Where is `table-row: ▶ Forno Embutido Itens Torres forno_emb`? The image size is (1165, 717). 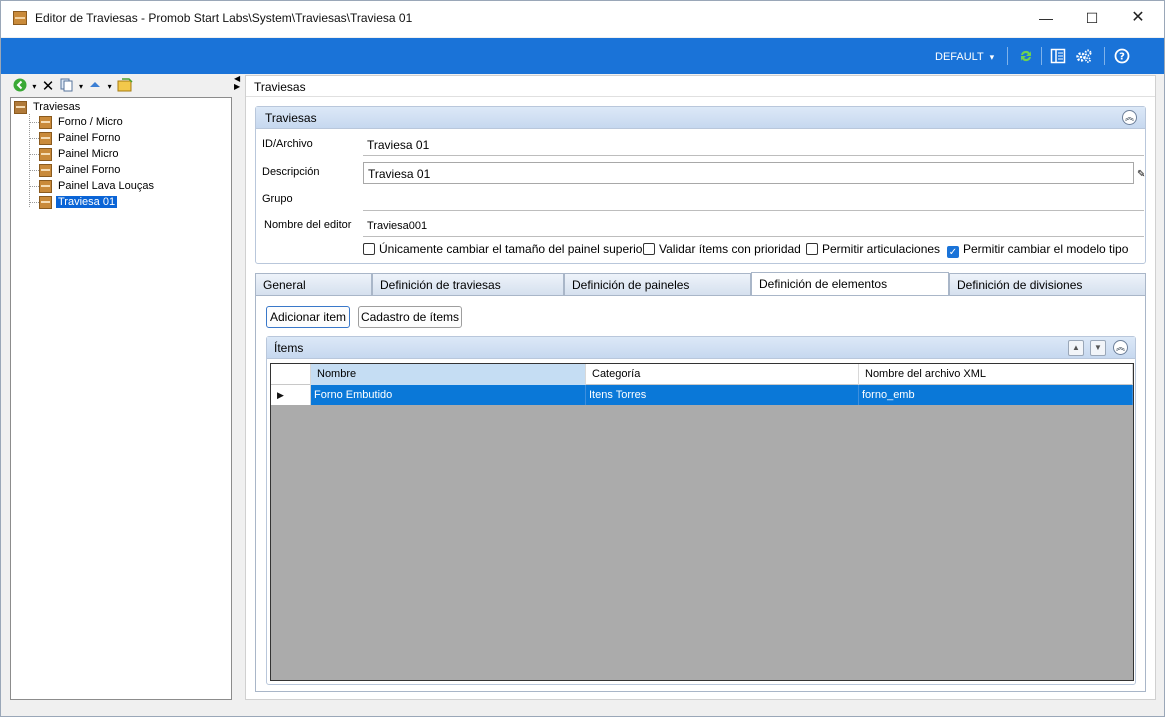
table-row: ▶ Forno Embutido Itens Torres forno_emb is located at coordinates (702, 395).